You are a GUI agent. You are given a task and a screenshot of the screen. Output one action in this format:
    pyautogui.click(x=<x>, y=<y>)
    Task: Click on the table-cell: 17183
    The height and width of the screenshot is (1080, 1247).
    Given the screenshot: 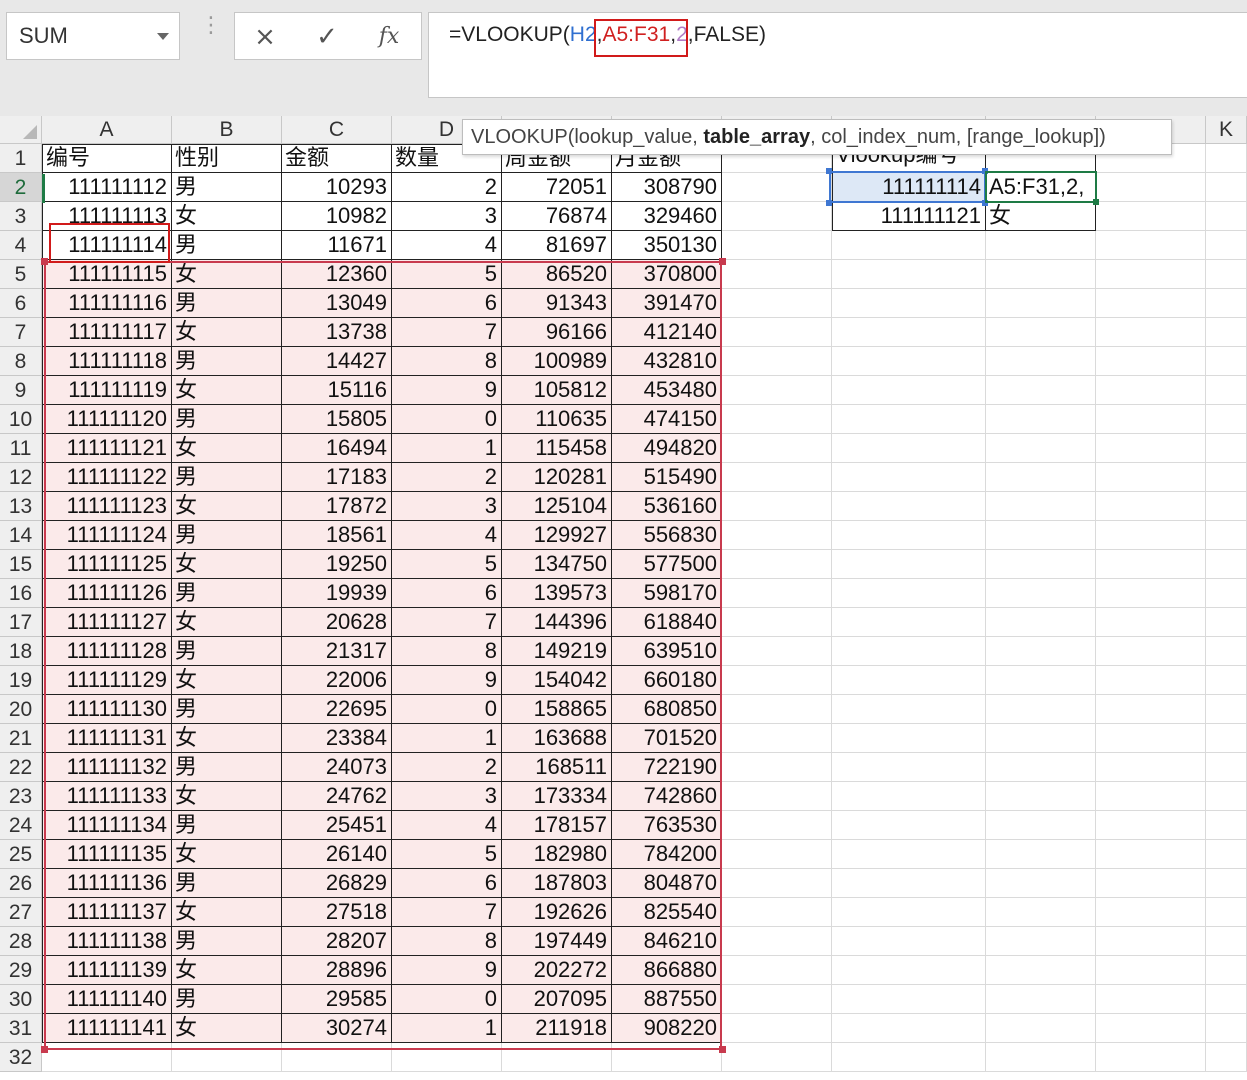 What is the action you would take?
    pyautogui.click(x=337, y=477)
    